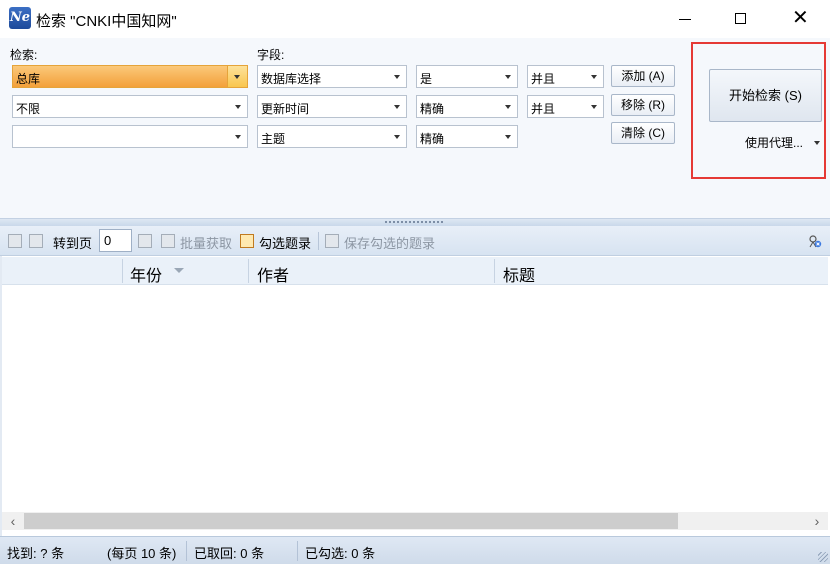 The image size is (830, 564). Describe the element at coordinates (130, 76) in the screenshot. I see `search-term-combo-1: 总库` at that location.